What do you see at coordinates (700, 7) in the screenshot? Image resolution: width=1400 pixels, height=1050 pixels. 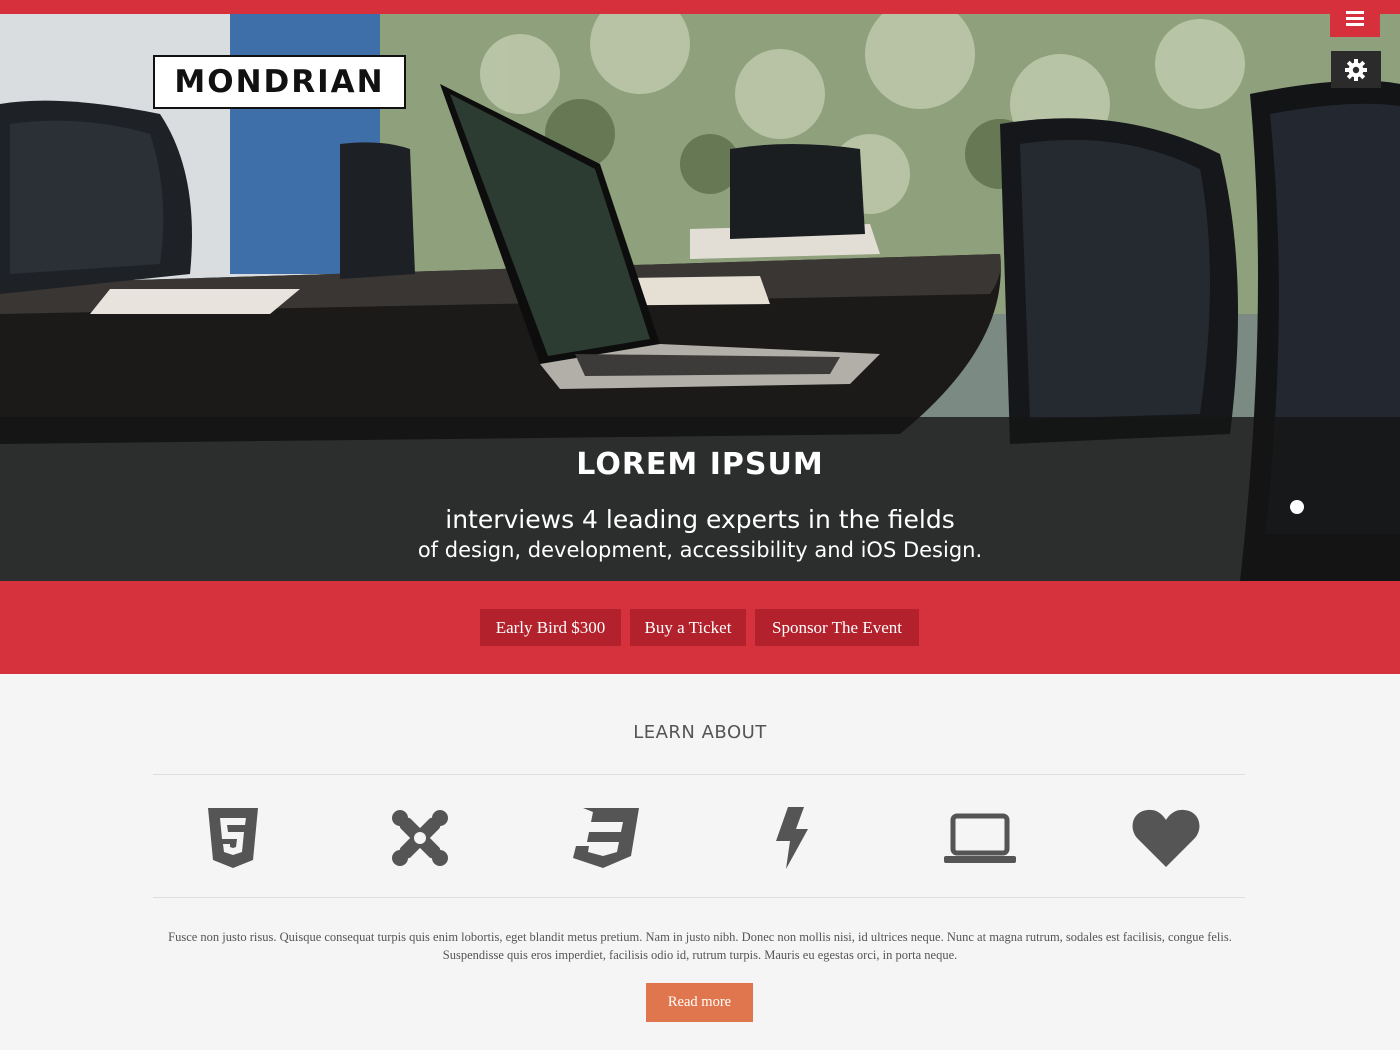 I see `top-accent-bar` at bounding box center [700, 7].